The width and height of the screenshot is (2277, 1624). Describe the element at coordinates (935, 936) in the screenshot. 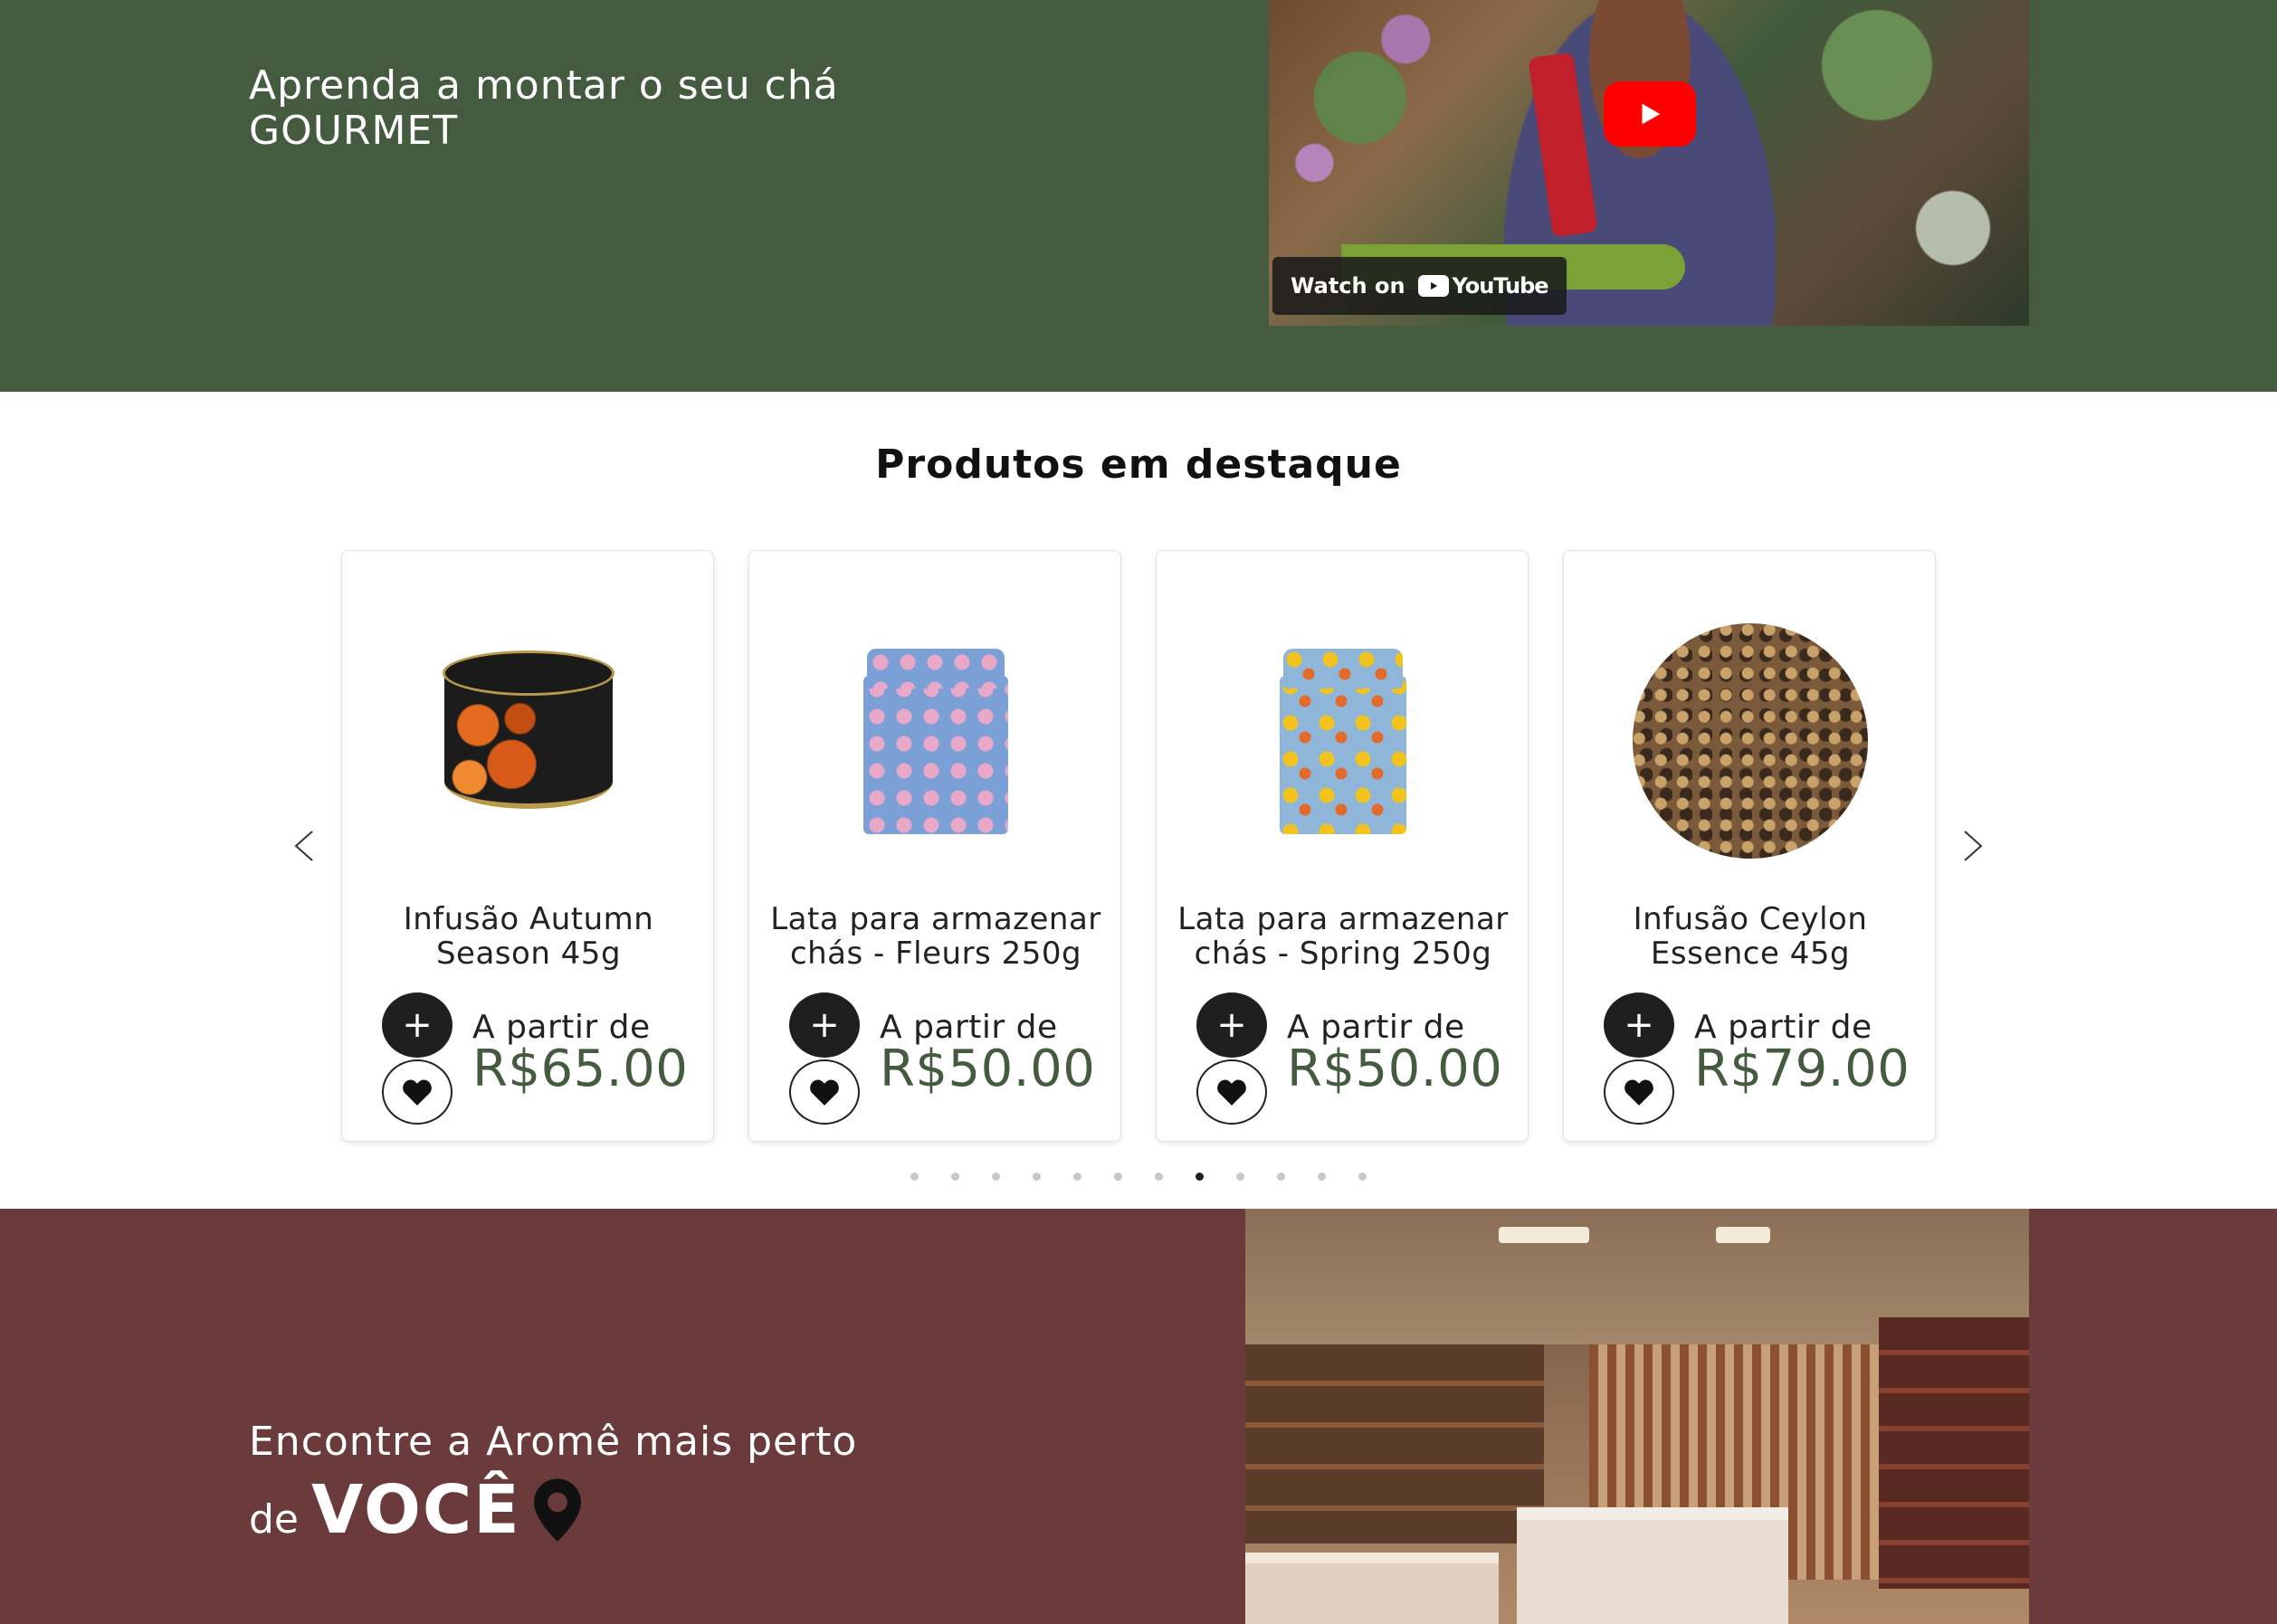

I see `product-name: Lata para armazenar chás - Fleurs 250g` at that location.